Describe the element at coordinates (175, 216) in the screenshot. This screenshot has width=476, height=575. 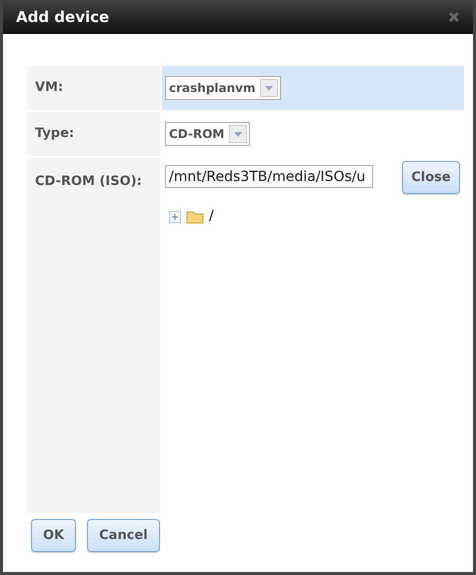
I see `expand-icon` at that location.